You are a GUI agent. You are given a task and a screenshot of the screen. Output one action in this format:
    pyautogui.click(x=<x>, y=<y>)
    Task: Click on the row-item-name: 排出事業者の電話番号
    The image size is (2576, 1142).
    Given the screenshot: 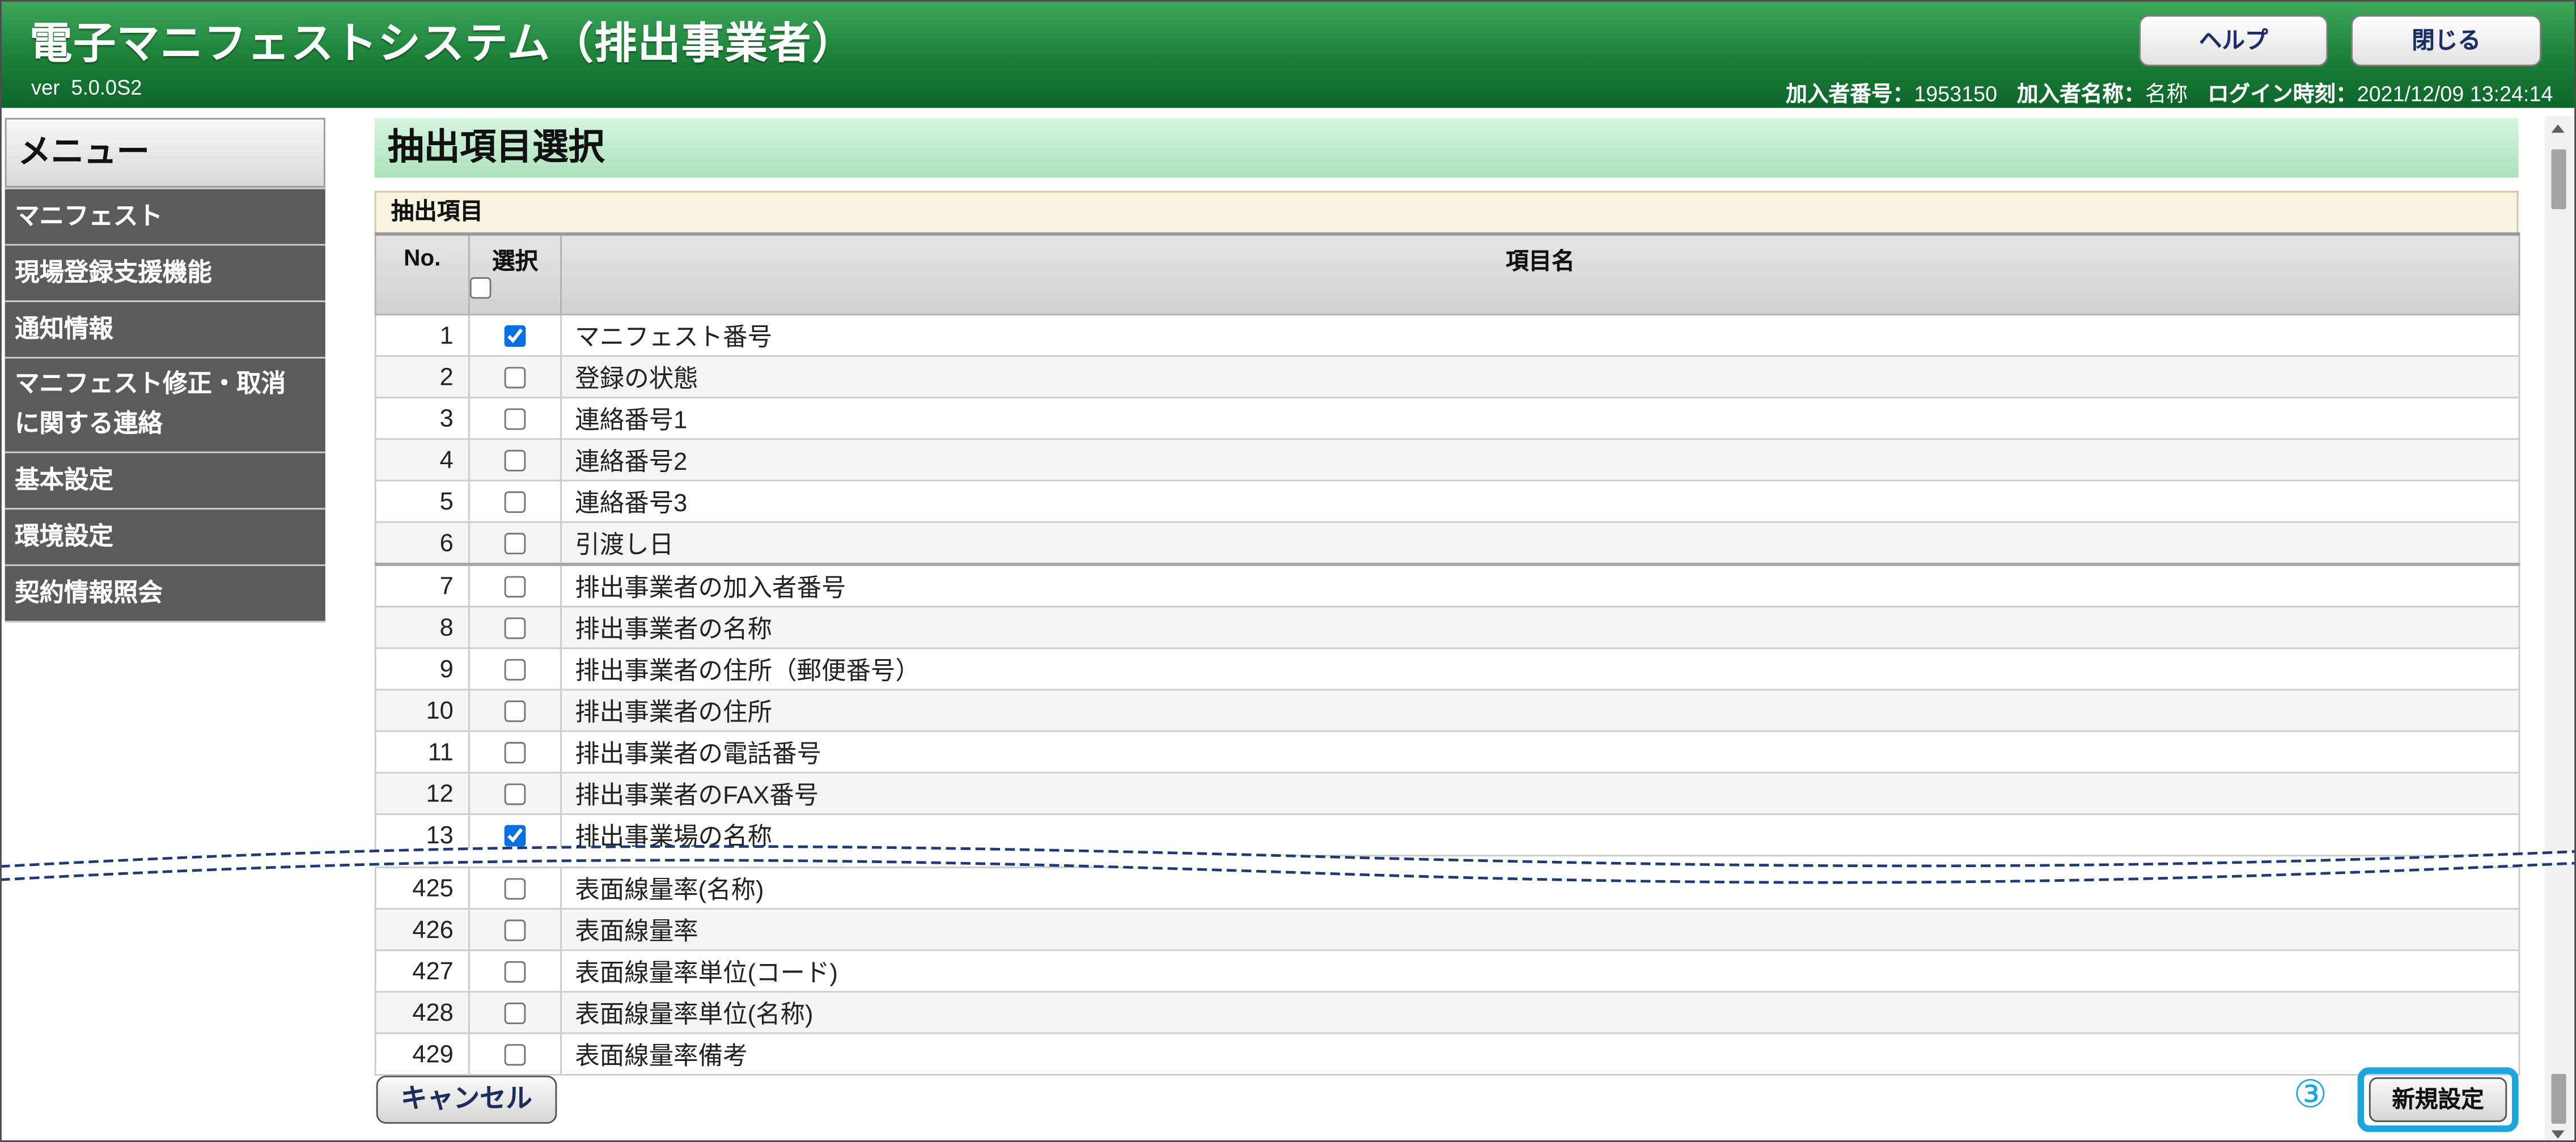 What is the action you would take?
    pyautogui.click(x=1540, y=752)
    